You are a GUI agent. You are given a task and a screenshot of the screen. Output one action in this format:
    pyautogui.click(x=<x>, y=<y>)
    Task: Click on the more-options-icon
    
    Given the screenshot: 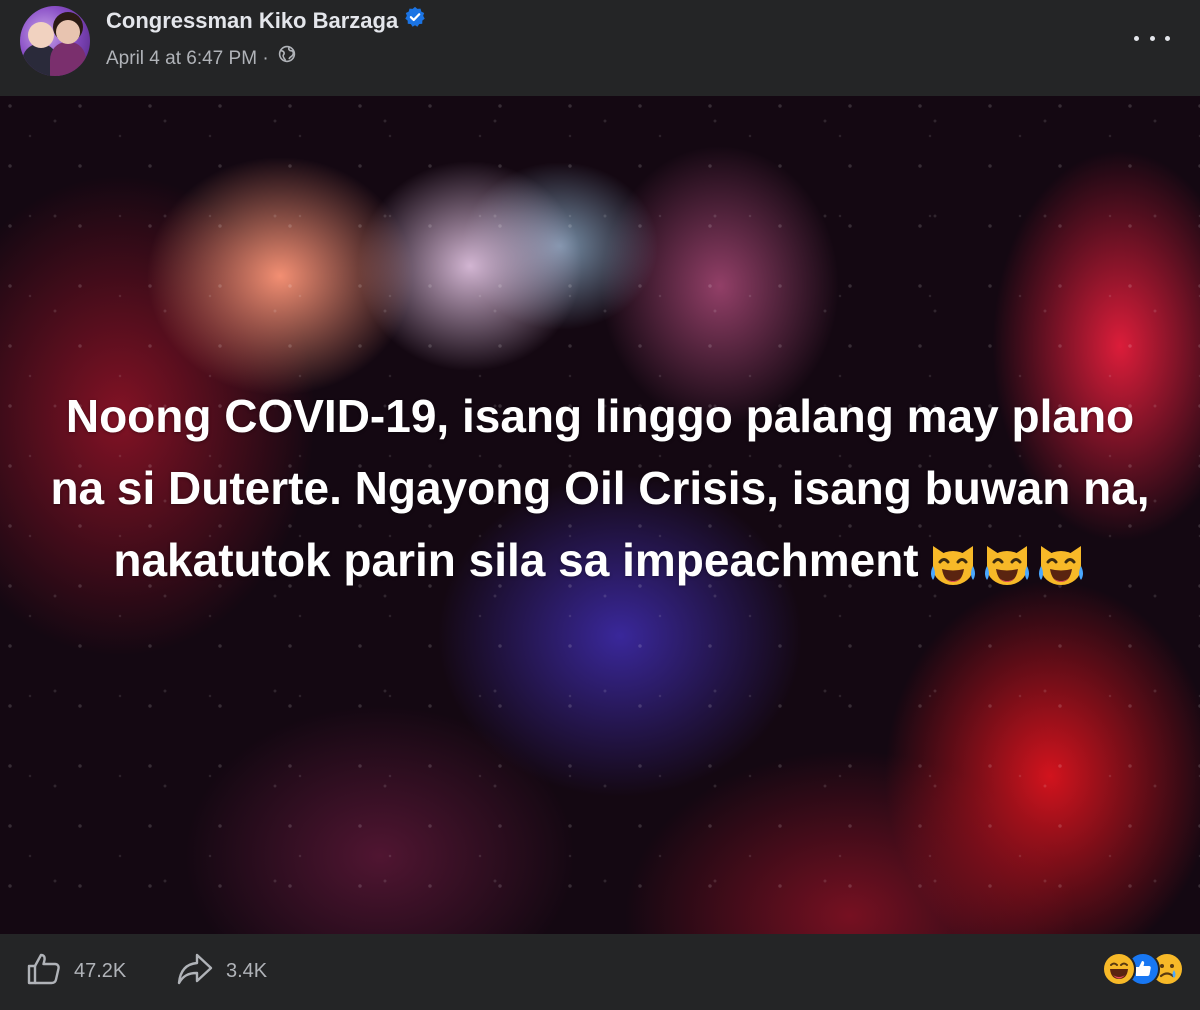 What is the action you would take?
    pyautogui.click(x=1152, y=38)
    